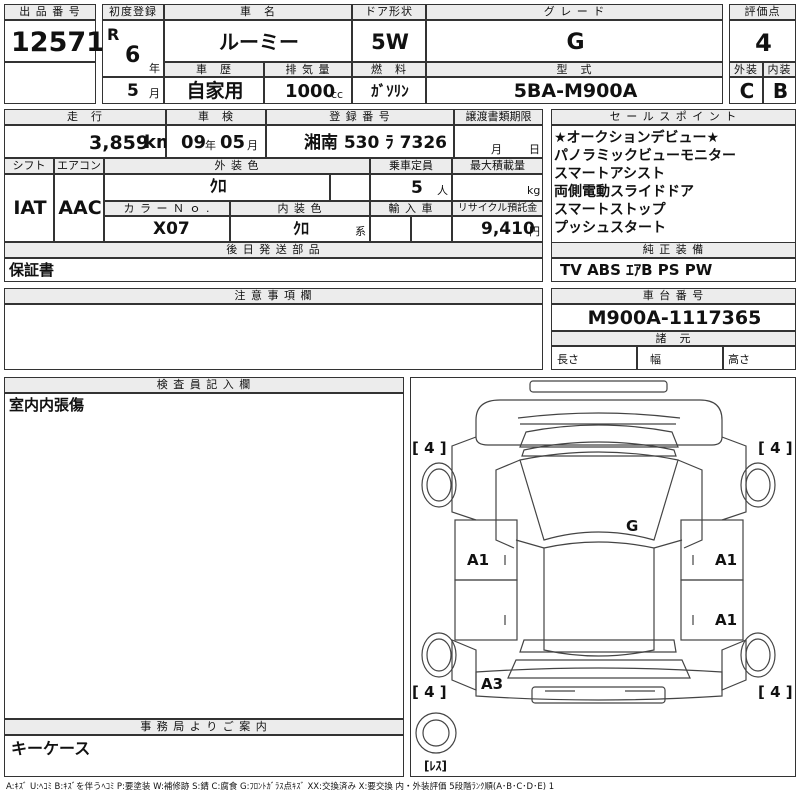 This screenshot has width=800, height=800. I want to click on damage-mark-right-rear-door: A1, so click(726, 620).